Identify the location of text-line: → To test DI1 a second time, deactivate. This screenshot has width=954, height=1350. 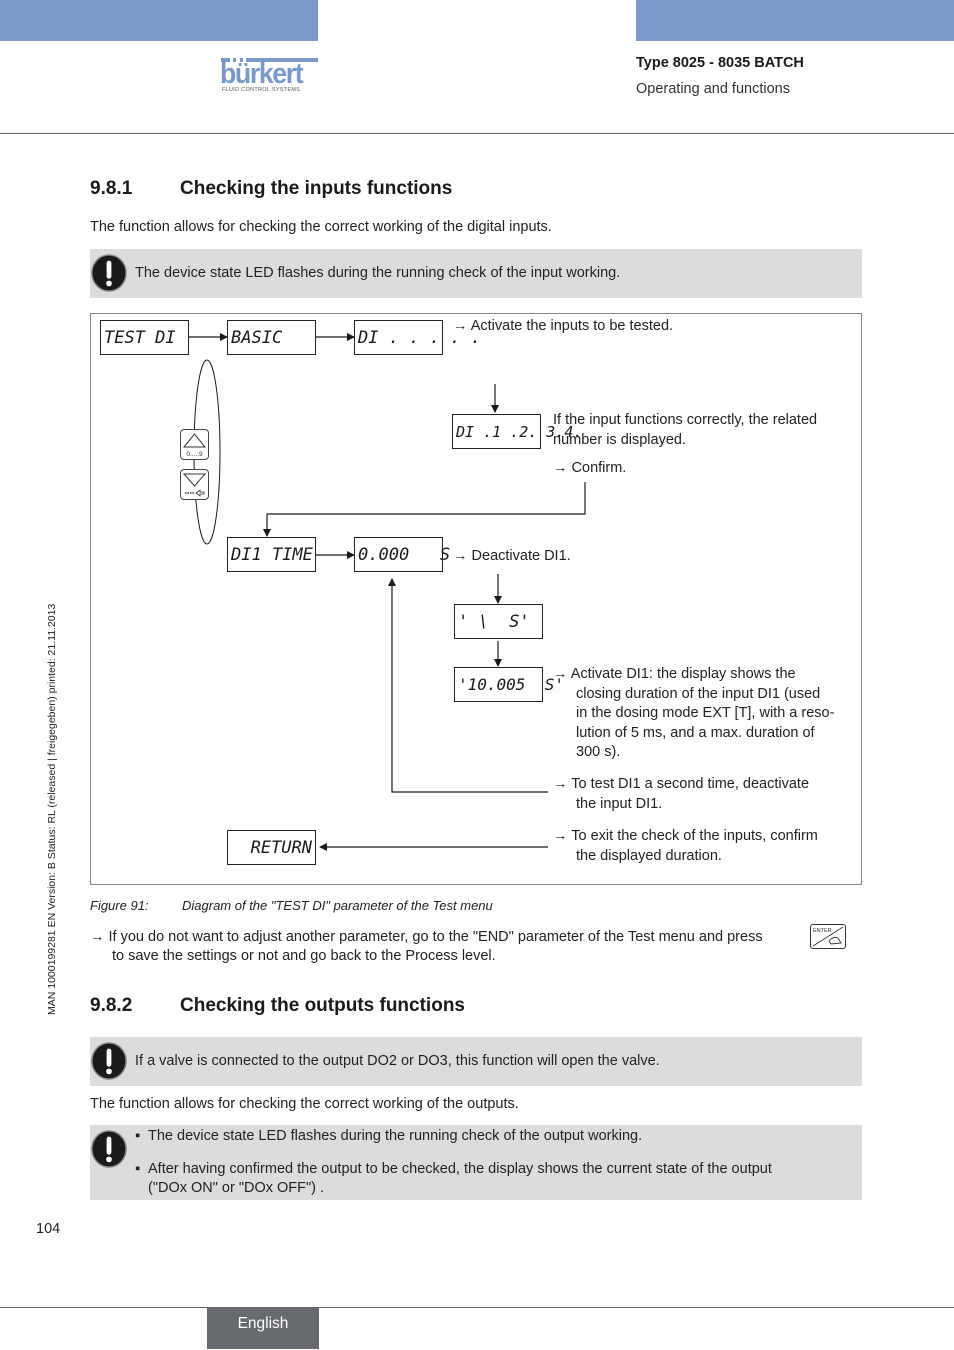
(681, 784).